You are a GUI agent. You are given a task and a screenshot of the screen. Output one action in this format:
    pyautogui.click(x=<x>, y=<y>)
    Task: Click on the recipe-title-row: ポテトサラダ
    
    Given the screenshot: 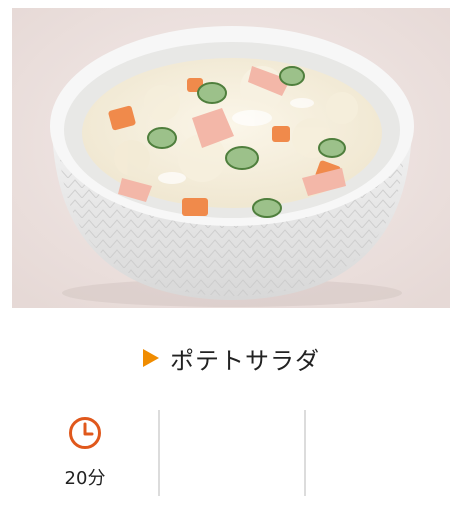 What is the action you would take?
    pyautogui.click(x=231, y=358)
    